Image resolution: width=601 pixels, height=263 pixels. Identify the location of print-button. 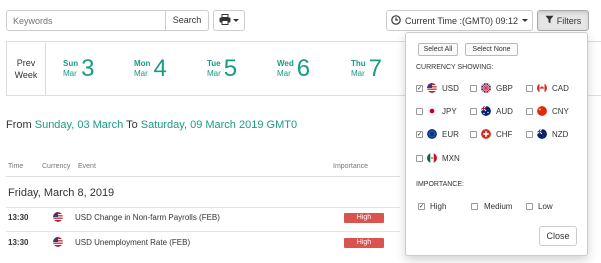
(229, 20).